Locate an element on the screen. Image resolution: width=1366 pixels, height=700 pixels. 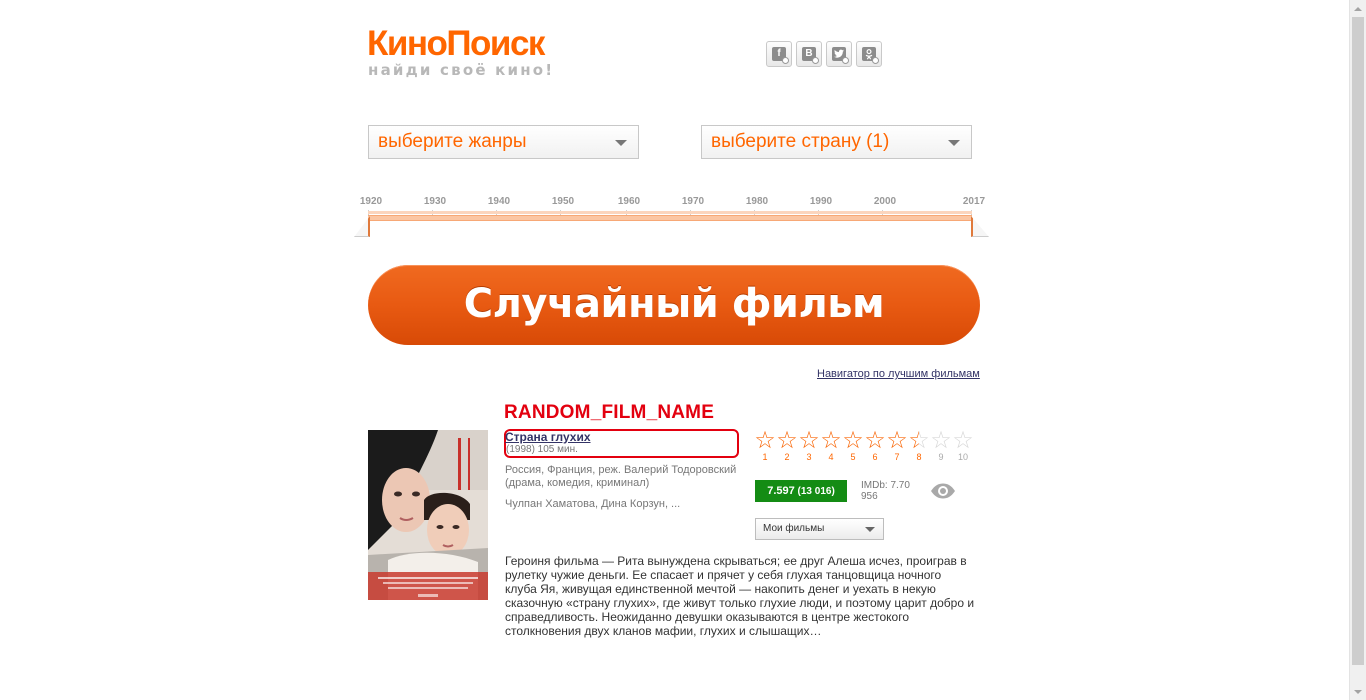
scrollbar-thumb is located at coordinates (1358, 341).